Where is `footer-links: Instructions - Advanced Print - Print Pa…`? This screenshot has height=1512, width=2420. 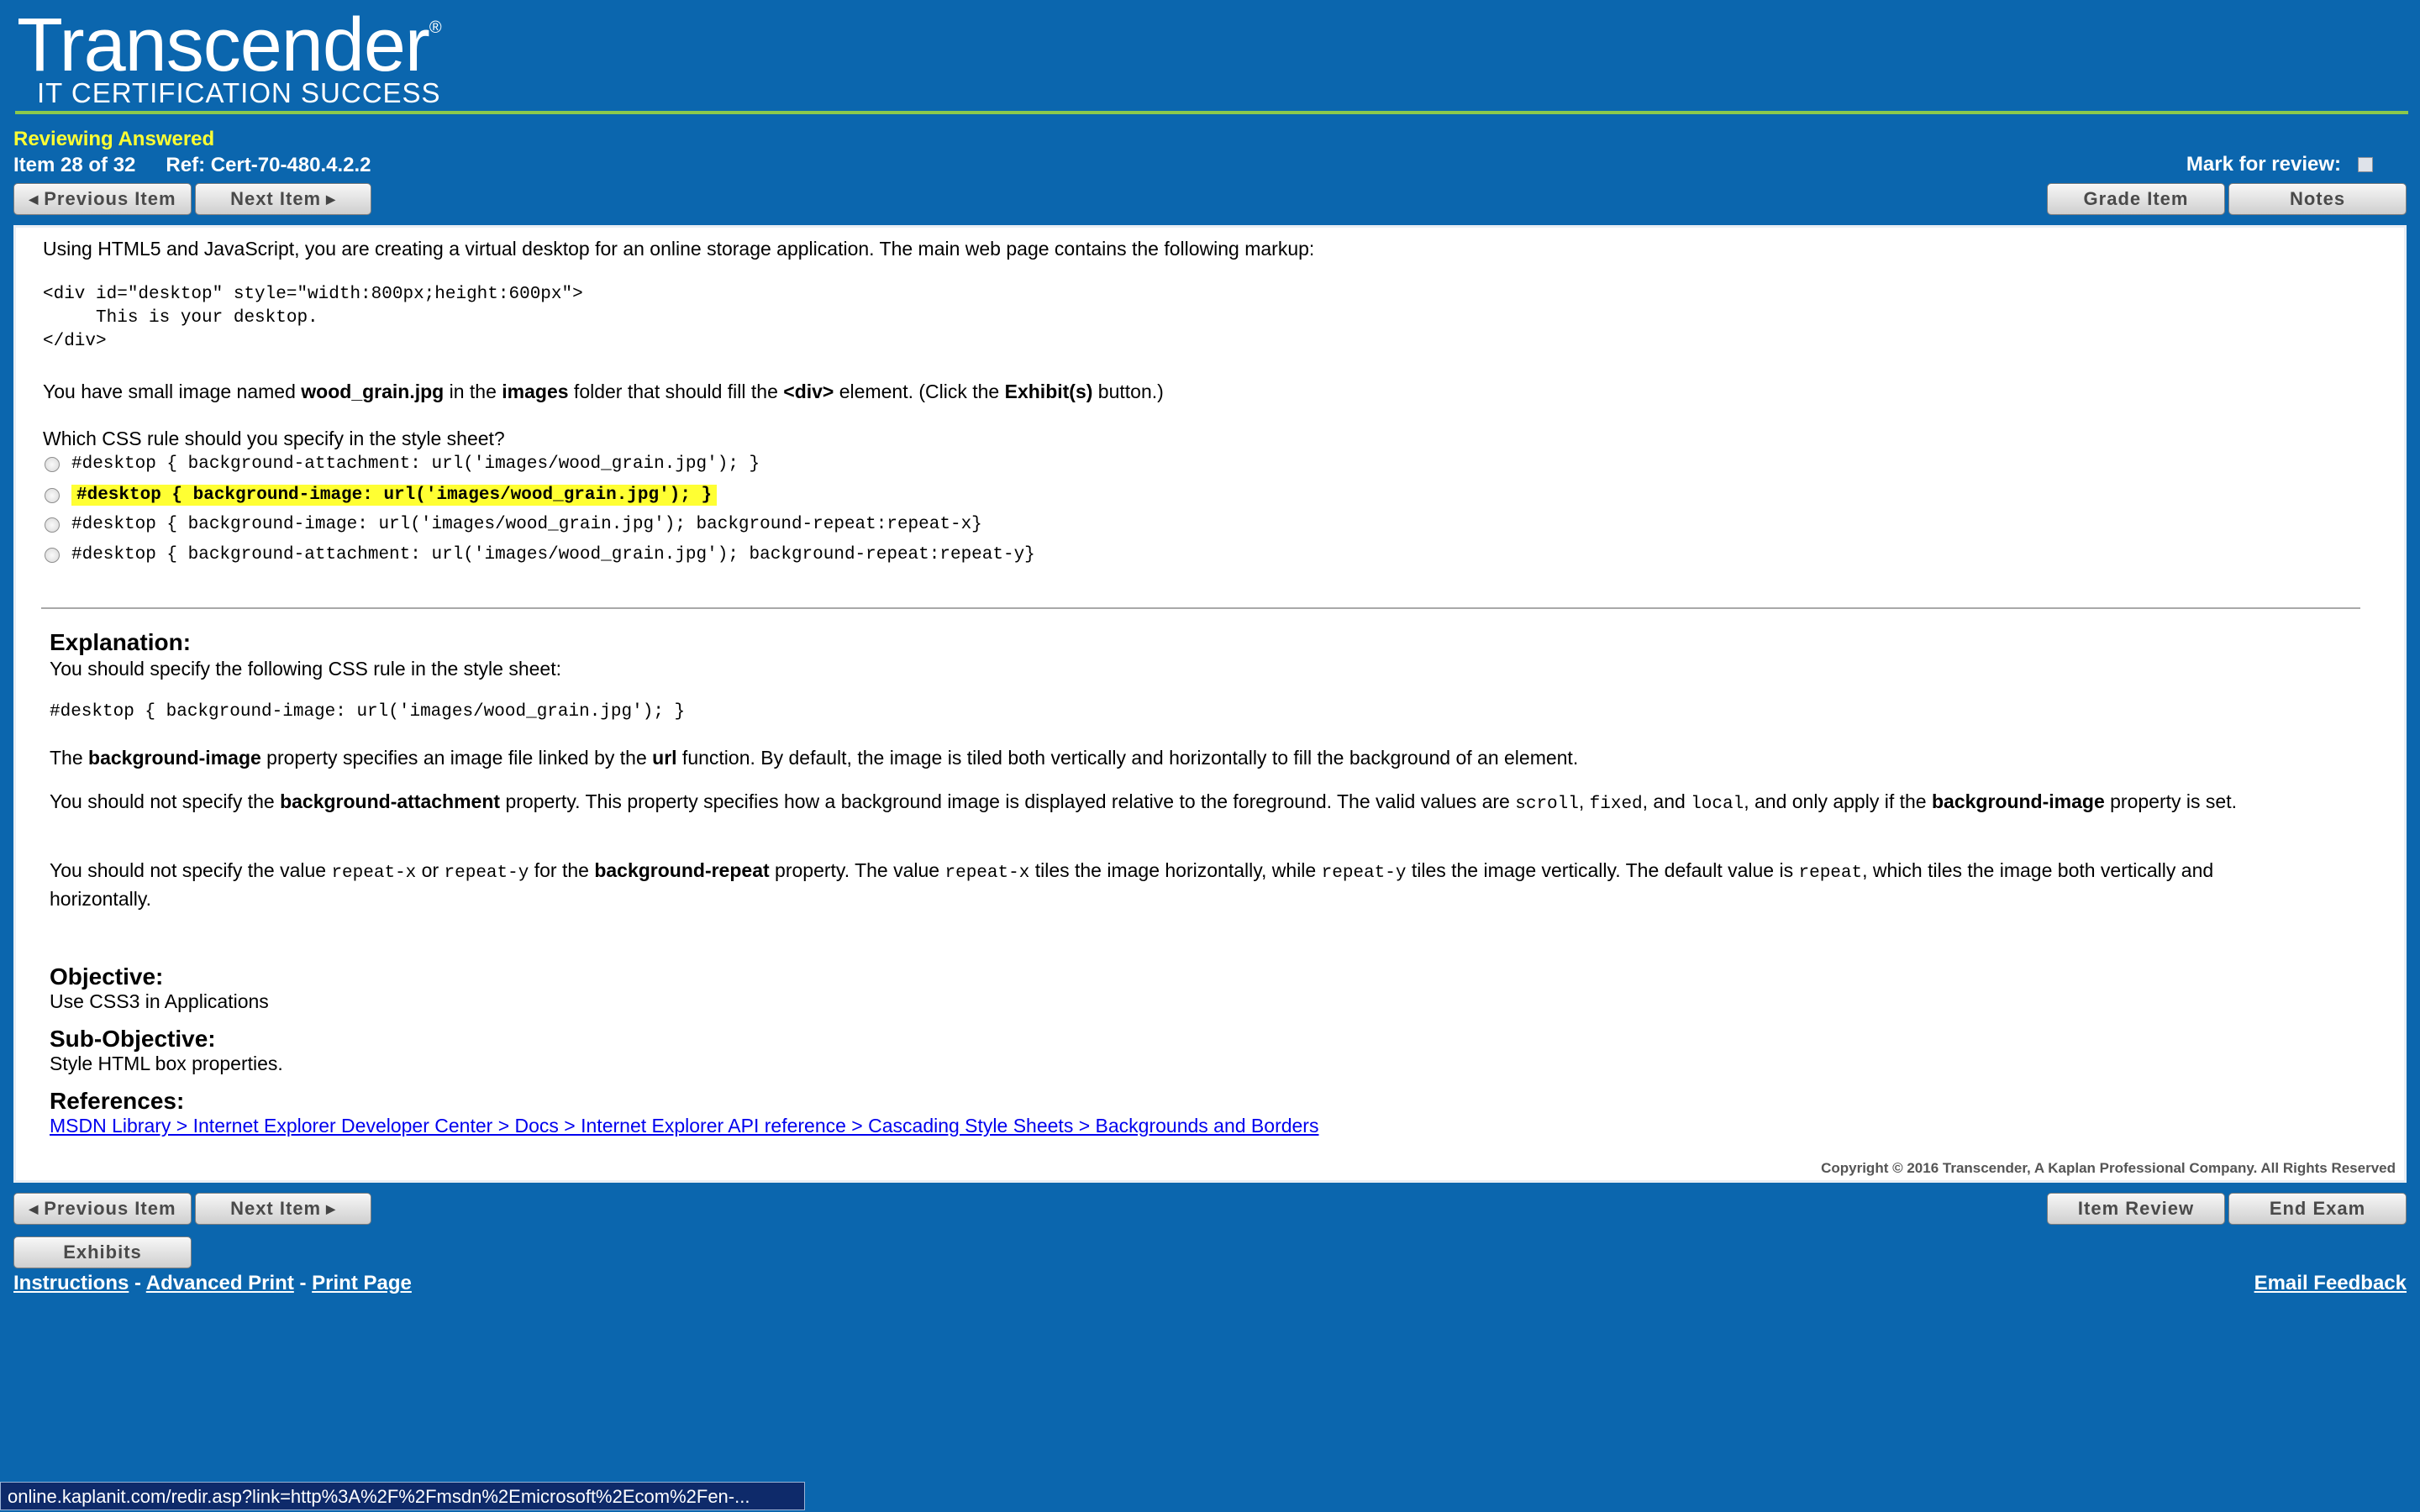 footer-links: Instructions - Advanced Print - Print Pa… is located at coordinates (212, 1283).